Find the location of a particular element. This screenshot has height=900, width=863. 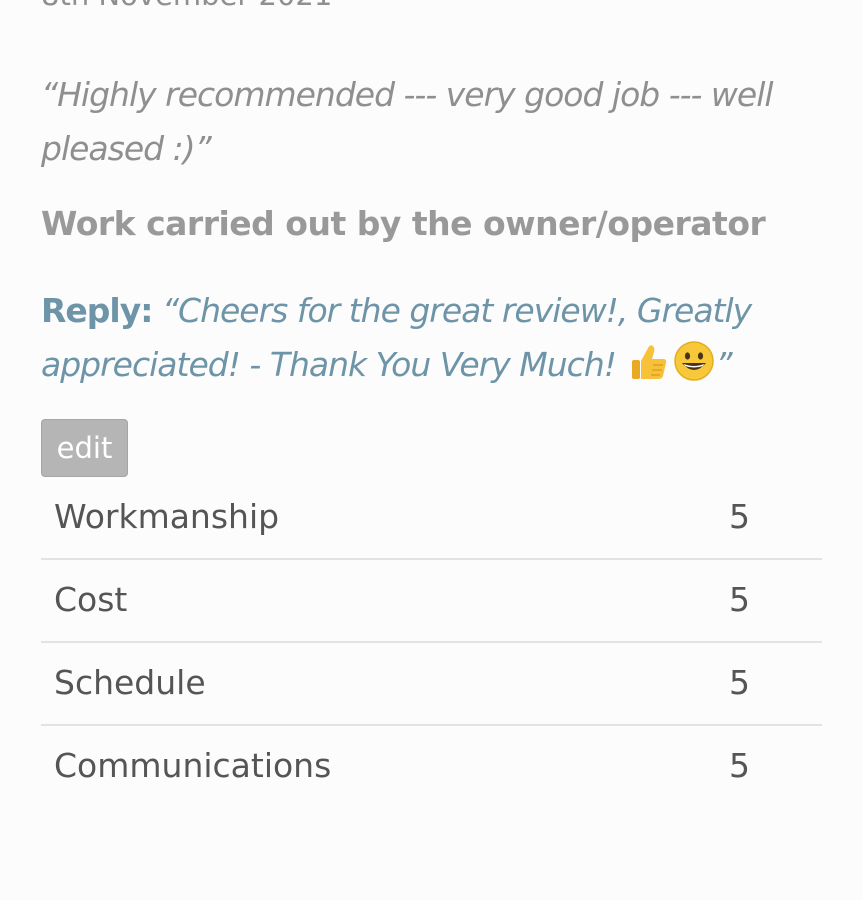

thumbs-up-icon is located at coordinates (649, 370).